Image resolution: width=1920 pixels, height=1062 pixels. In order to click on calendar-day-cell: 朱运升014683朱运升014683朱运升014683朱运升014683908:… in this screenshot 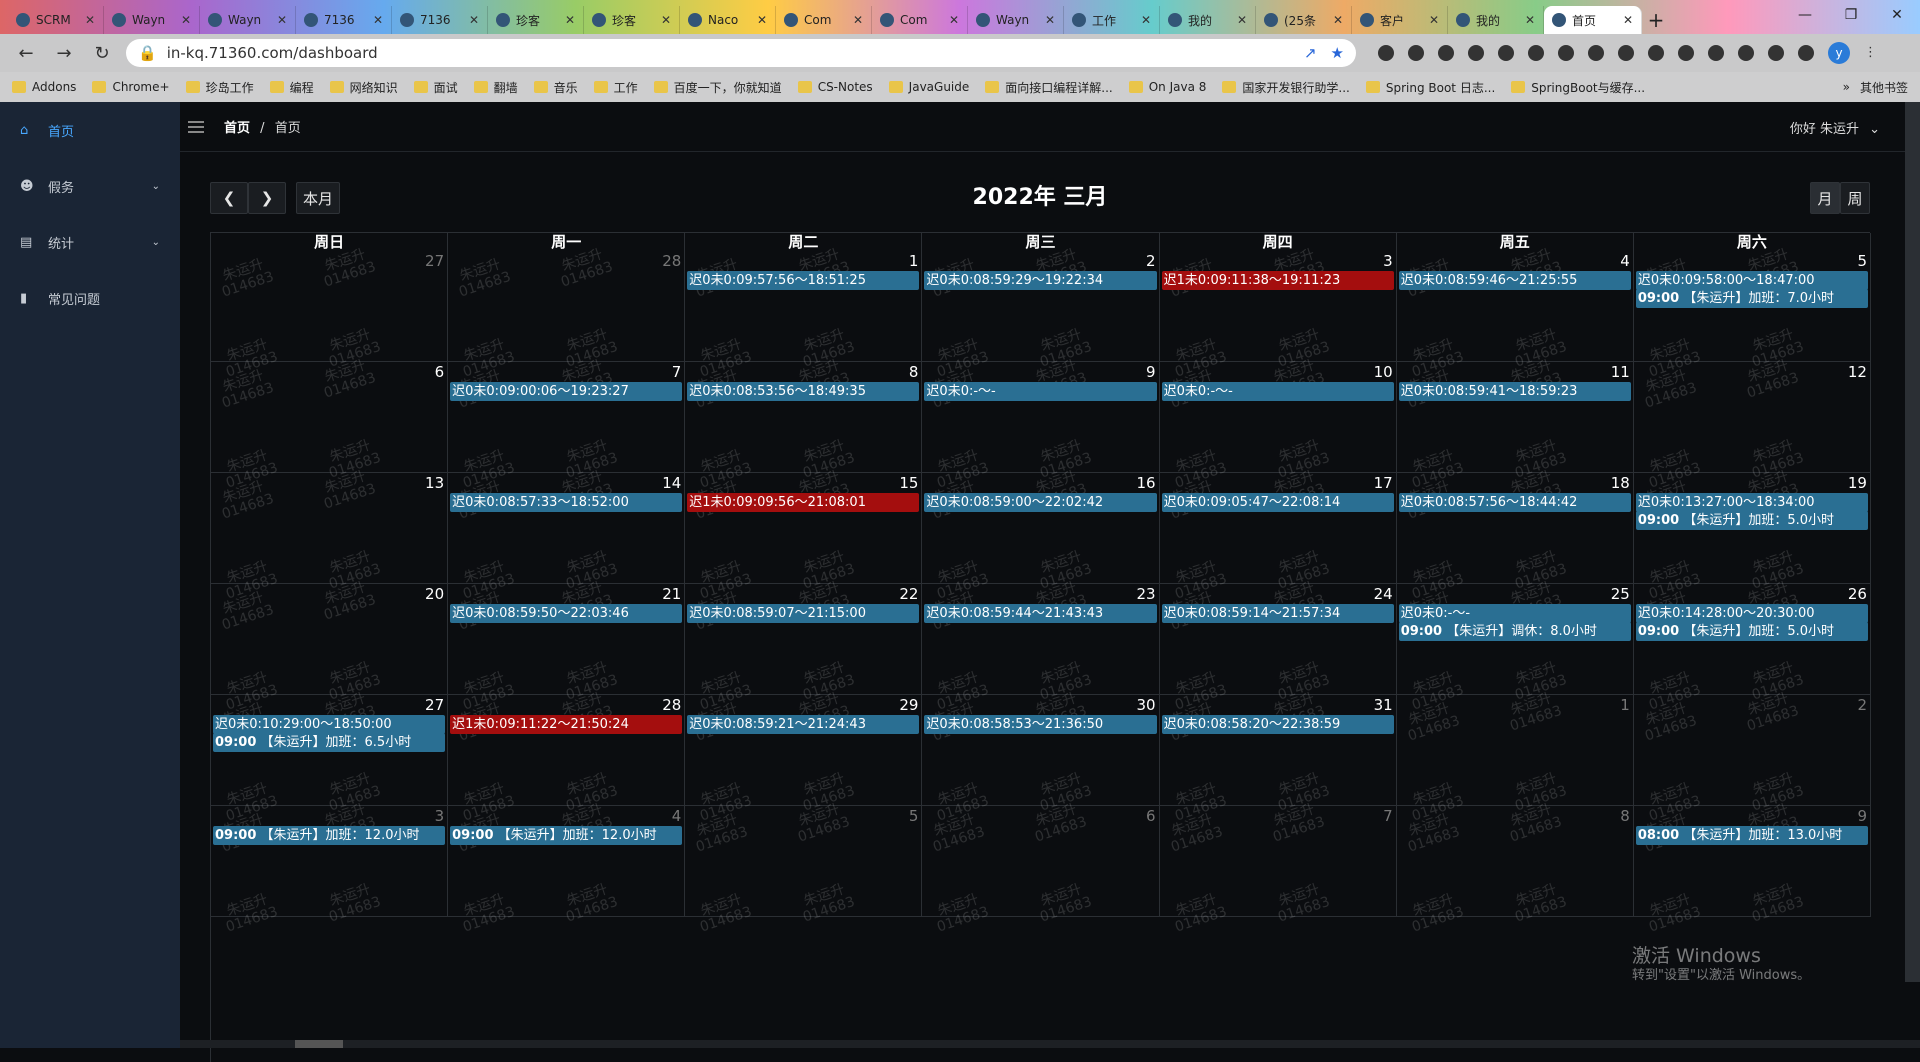, I will do `click(1752, 861)`.